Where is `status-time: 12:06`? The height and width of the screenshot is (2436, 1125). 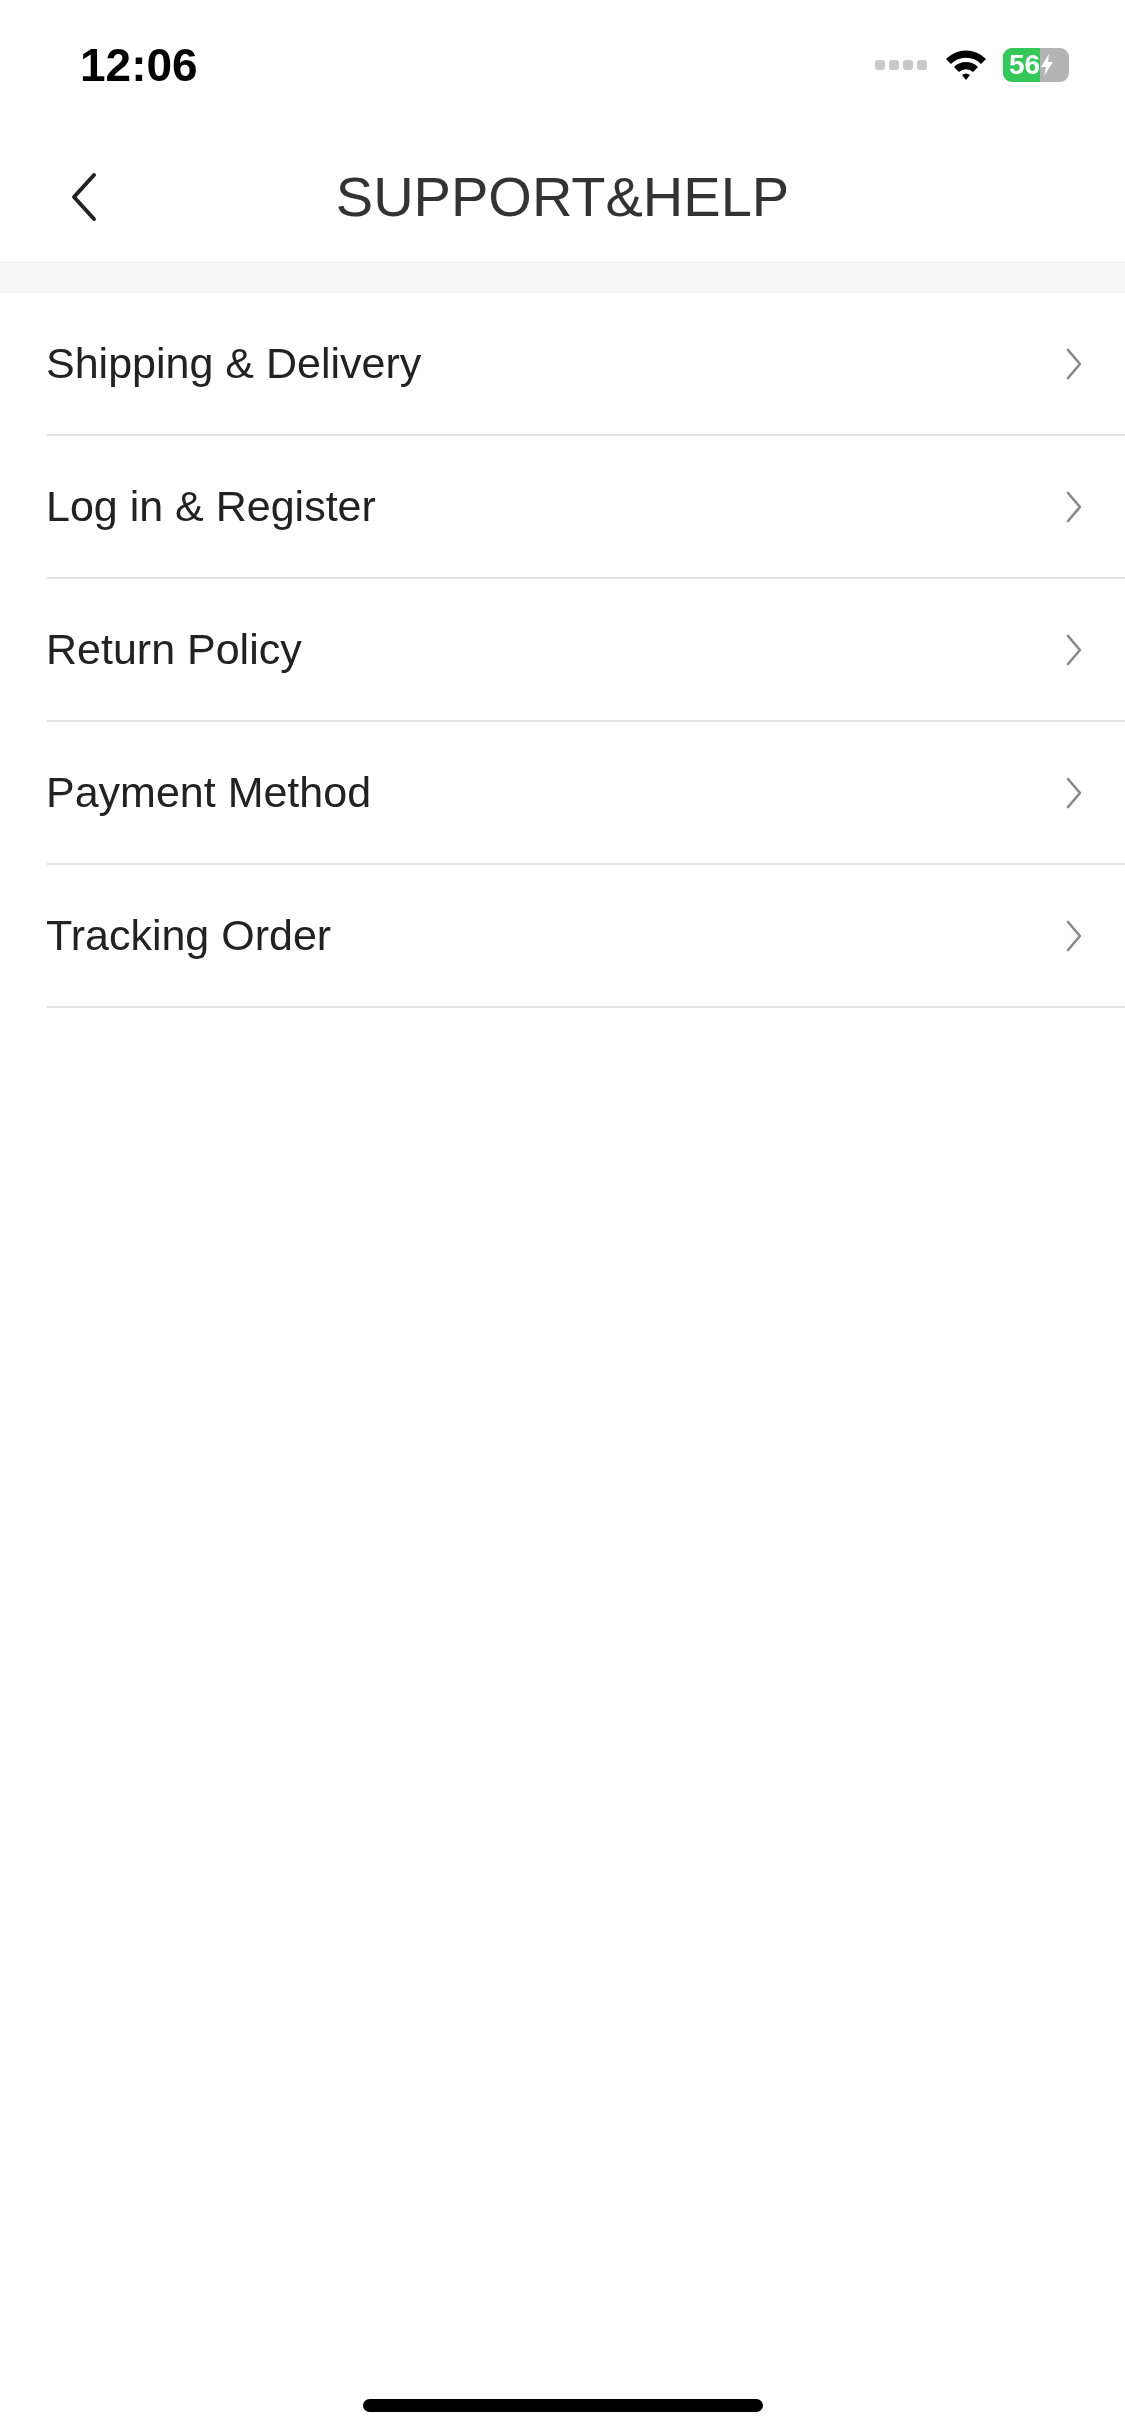
status-time: 12:06 is located at coordinates (139, 65).